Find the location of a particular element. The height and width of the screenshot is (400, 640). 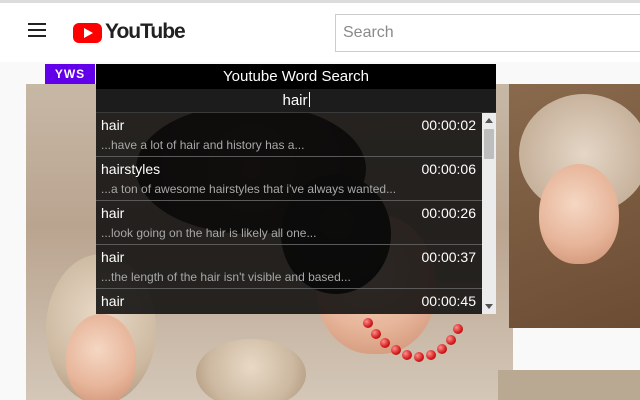

word-search-input: hair is located at coordinates (296, 101).